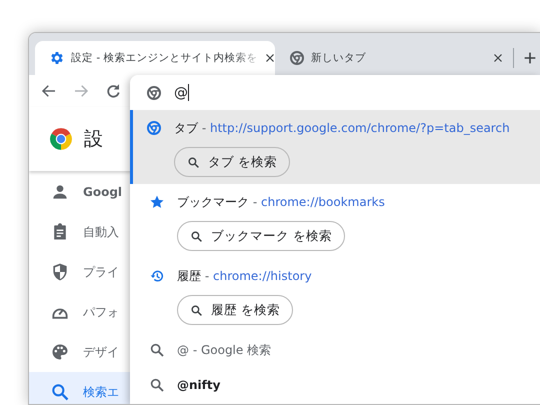 Image resolution: width=540 pixels, height=405 pixels. What do you see at coordinates (157, 276) in the screenshot?
I see `history-icon` at bounding box center [157, 276].